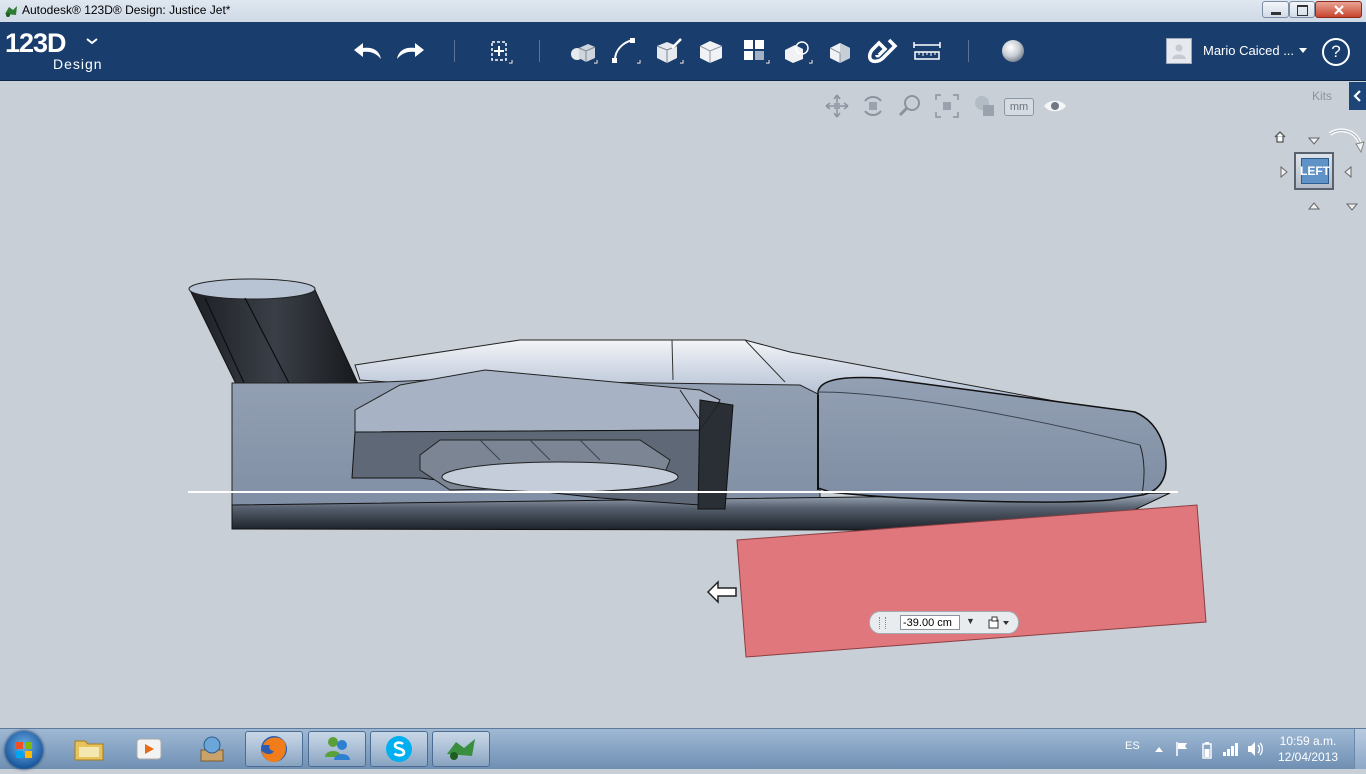  I want to click on taskbar-messenger, so click(337, 749).